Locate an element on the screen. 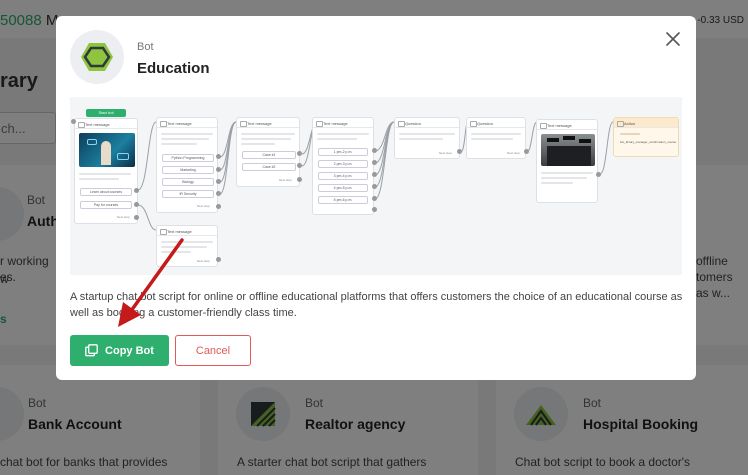 This screenshot has width=748, height=475. node-button: 4 pm-5 p.m. is located at coordinates (343, 188).